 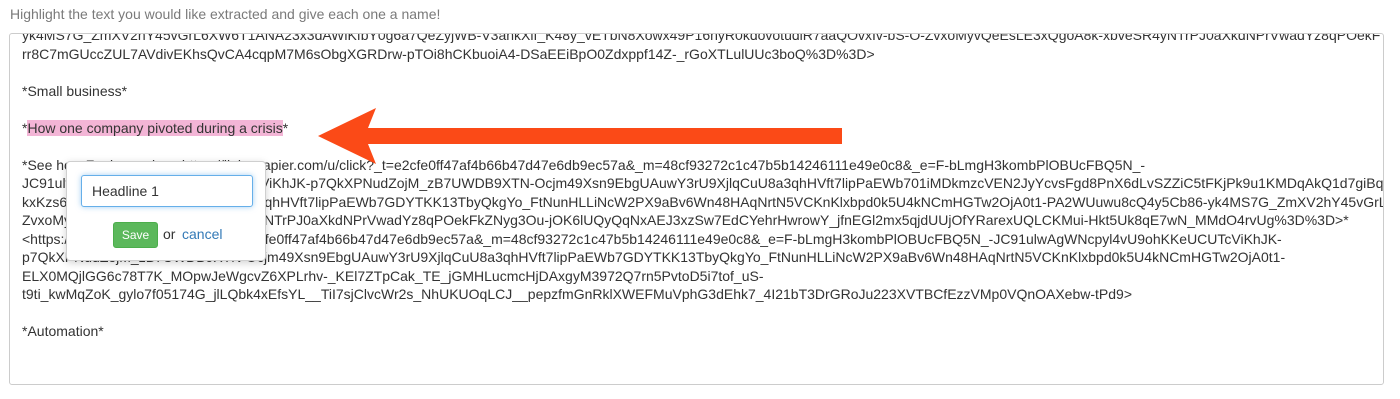 I want to click on cancel-link: cancel, so click(x=202, y=234).